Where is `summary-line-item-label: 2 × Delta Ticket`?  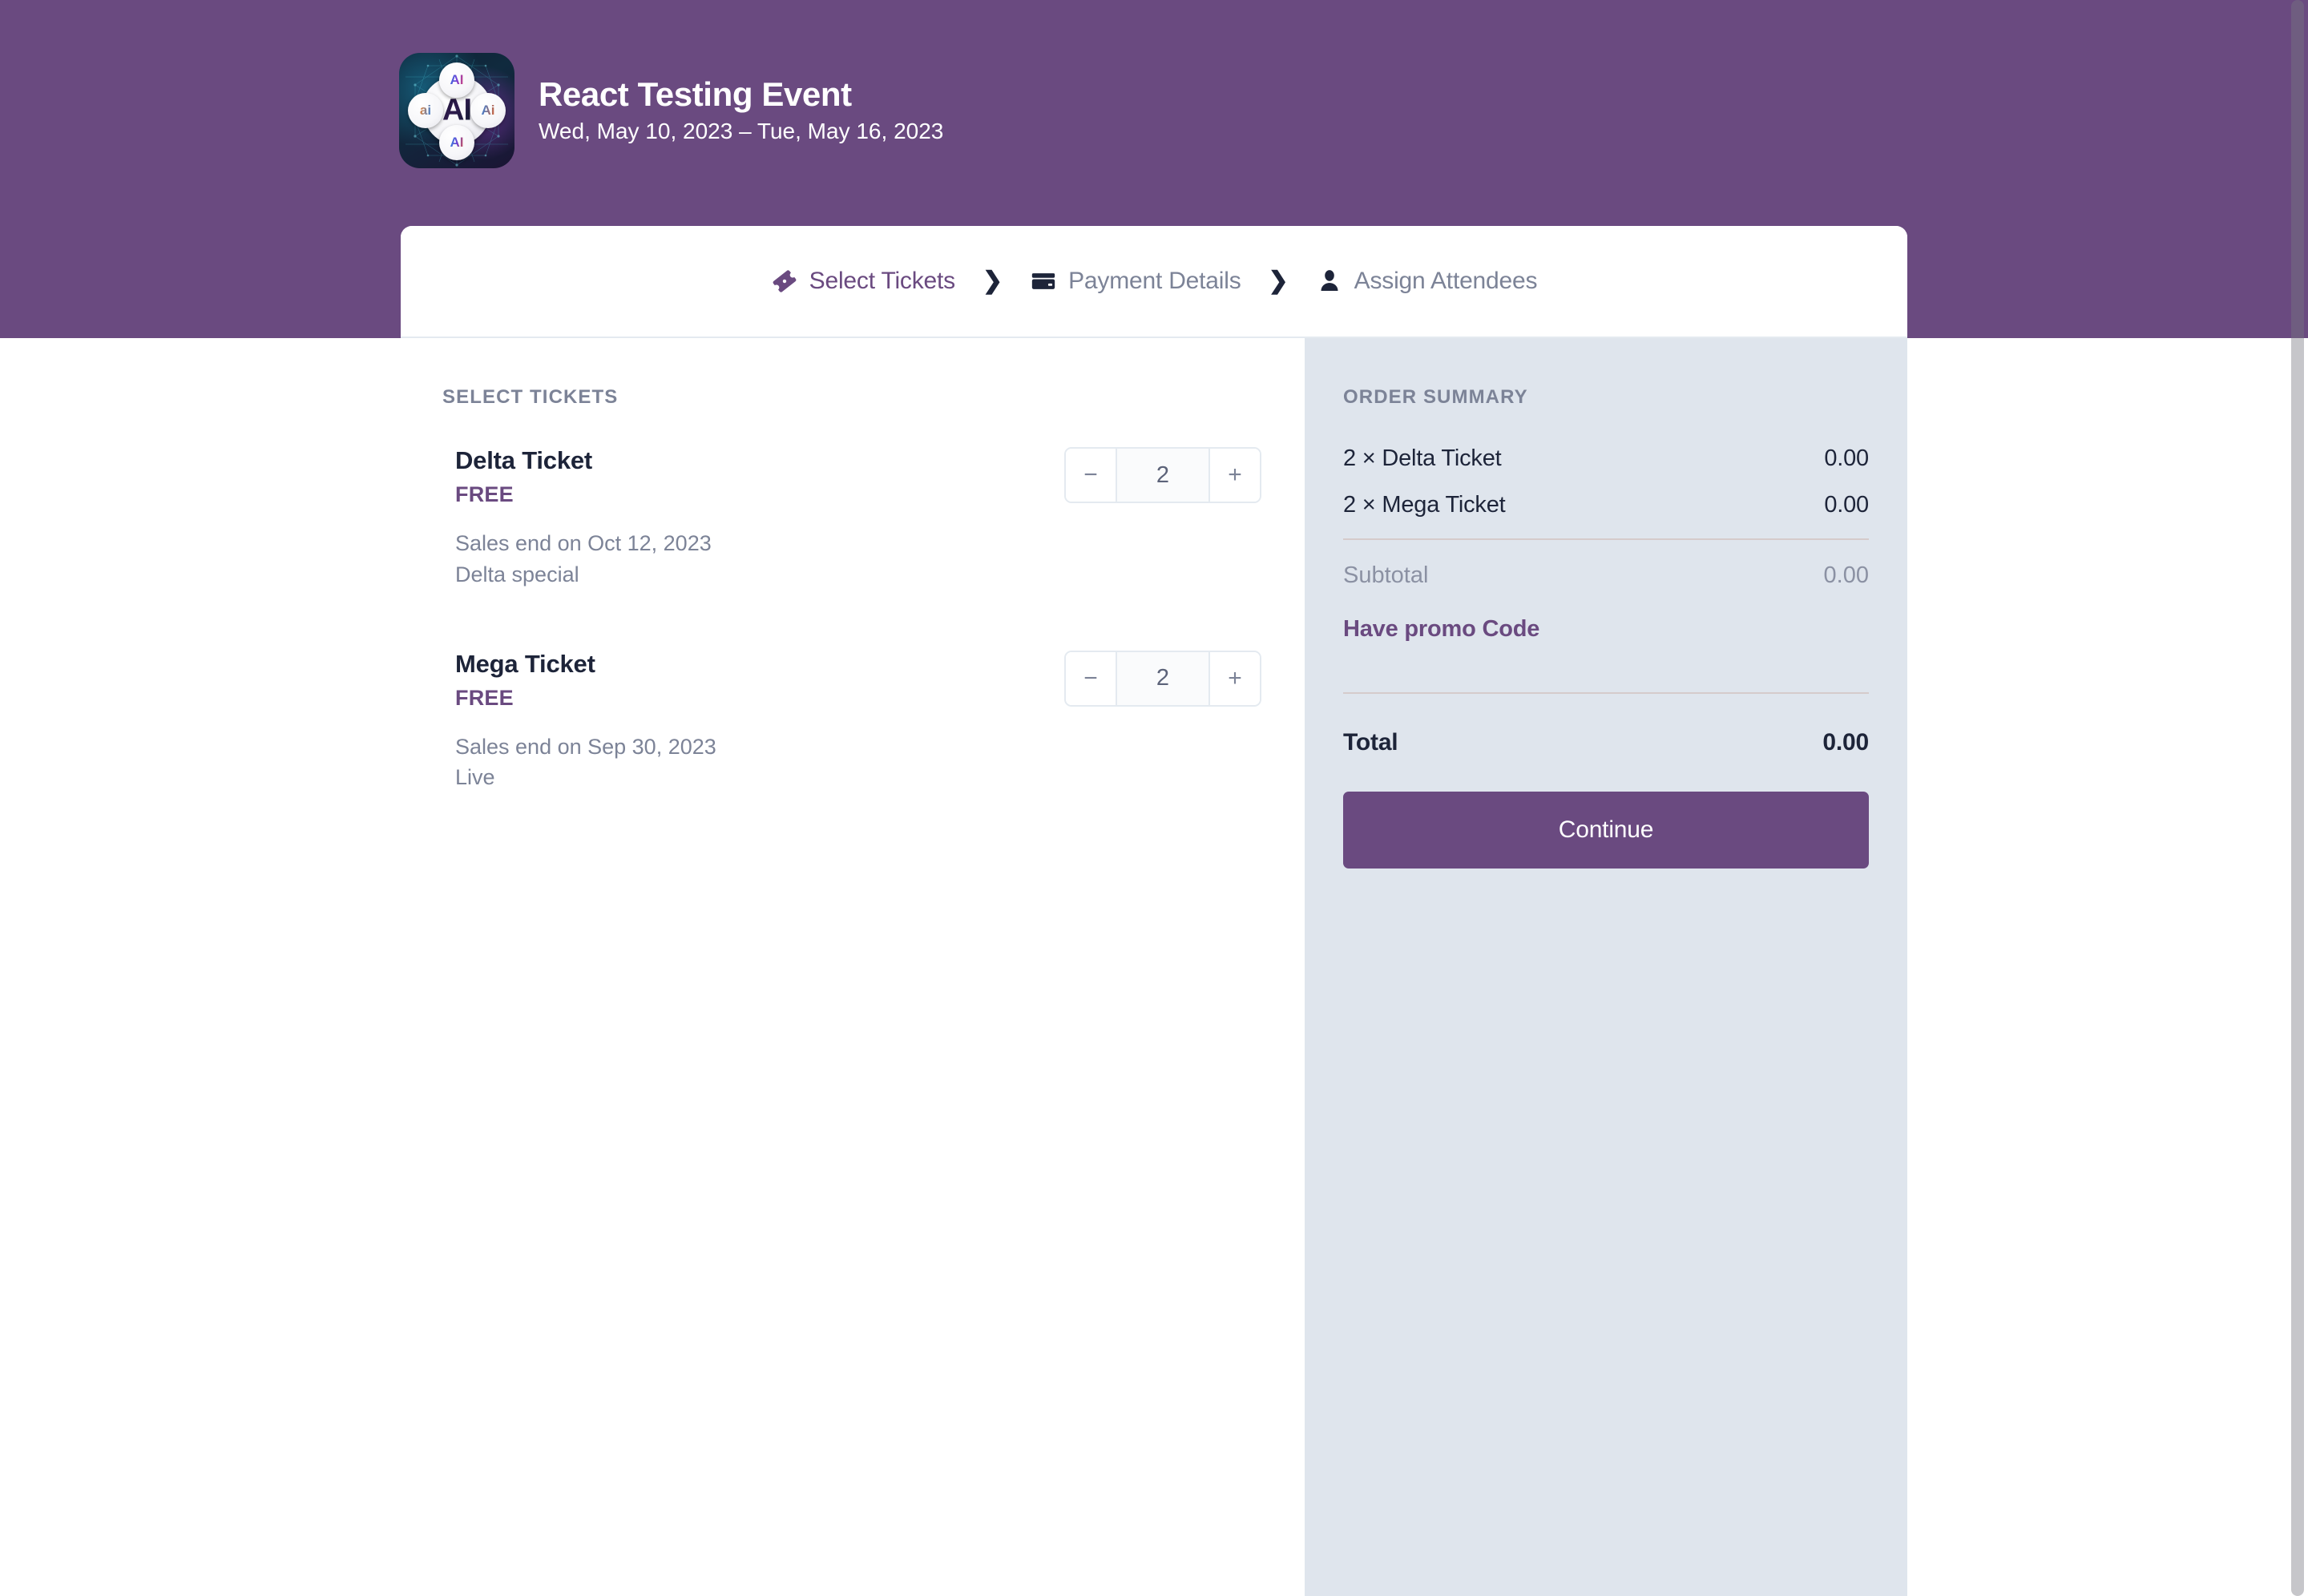 summary-line-item-label: 2 × Delta Ticket is located at coordinates (1422, 458).